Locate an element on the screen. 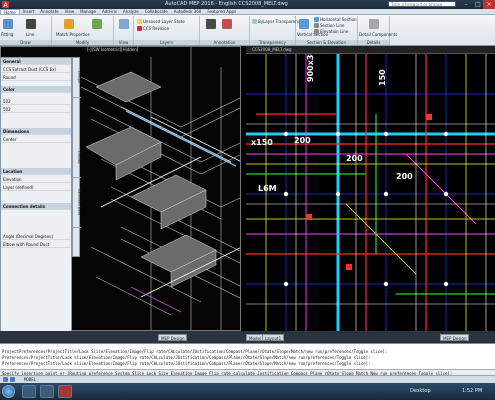  match-properties-icon is located at coordinates (69, 24).